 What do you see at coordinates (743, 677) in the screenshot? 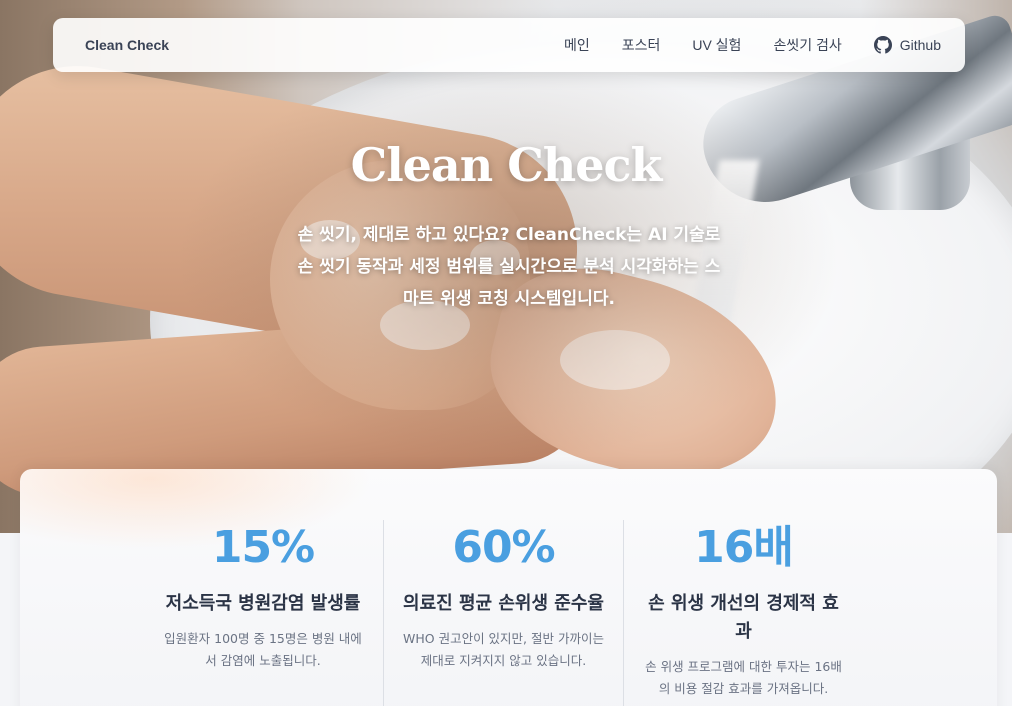
I see `stat-description: 손 위생 프로그램에 대한 투자는 16배의 비용 절감 효과를 가져옵니다.` at bounding box center [743, 677].